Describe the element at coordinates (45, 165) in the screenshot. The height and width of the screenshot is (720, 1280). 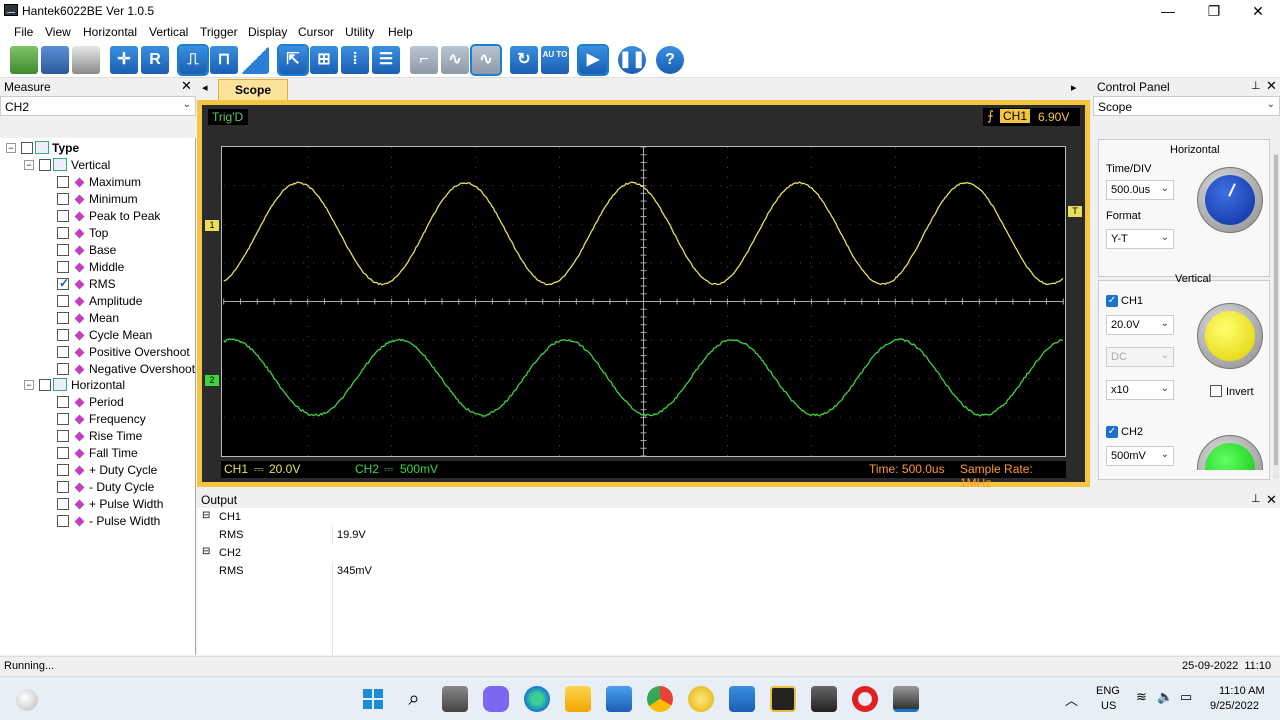
I see `tree-vertical-checkbox` at that location.